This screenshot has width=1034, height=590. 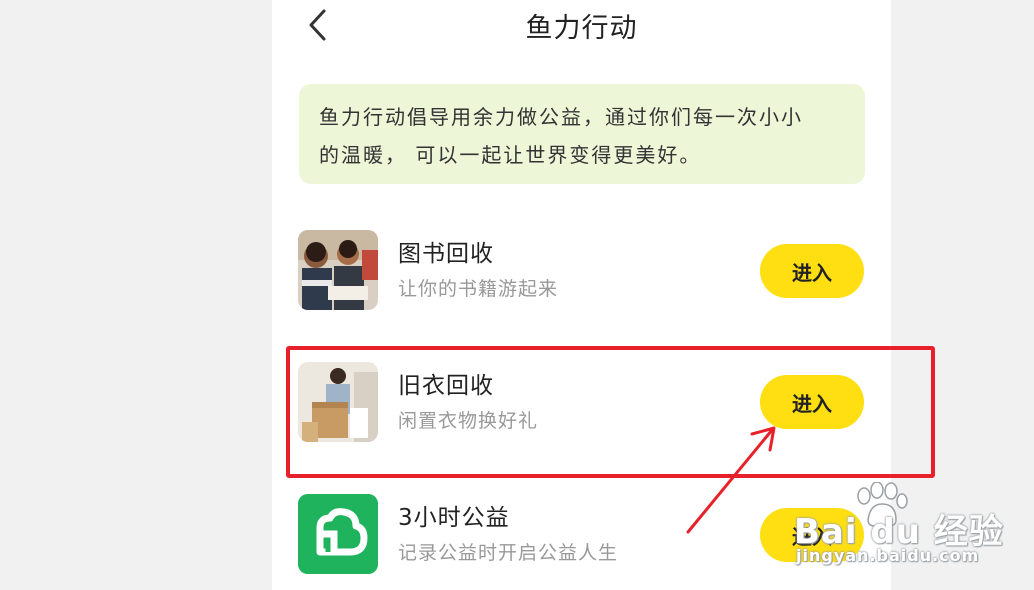 I want to click on baidu-jingyan-watermark: Bai du 经验 jingyan.baidu.com, so click(x=905, y=527).